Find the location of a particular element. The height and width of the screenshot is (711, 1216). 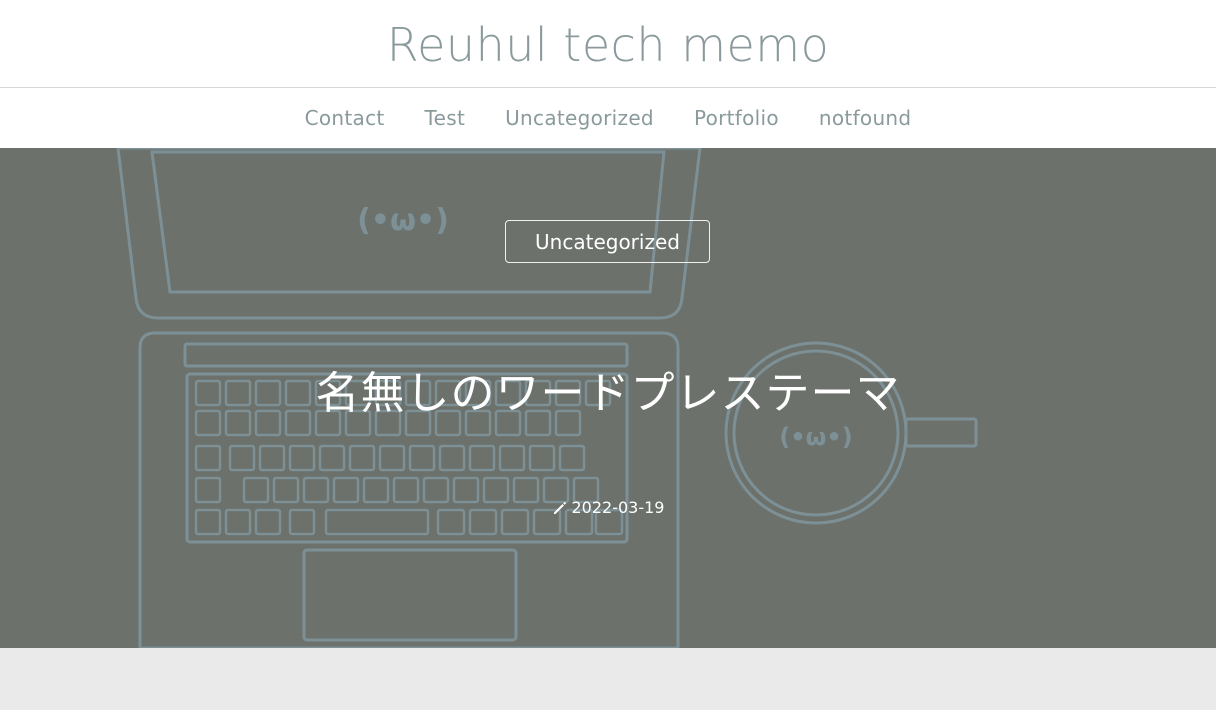

nav-item-contact: Contact is located at coordinates (345, 118).